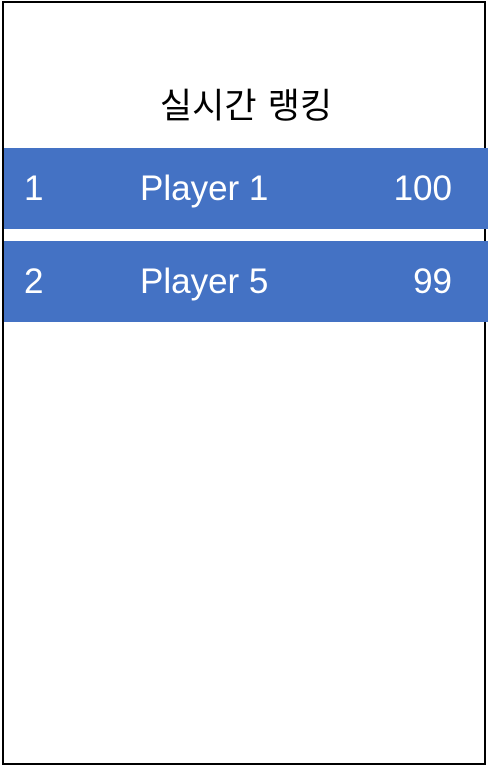 This screenshot has width=488, height=766. What do you see at coordinates (34, 281) in the screenshot?
I see `rank-number: 2` at bounding box center [34, 281].